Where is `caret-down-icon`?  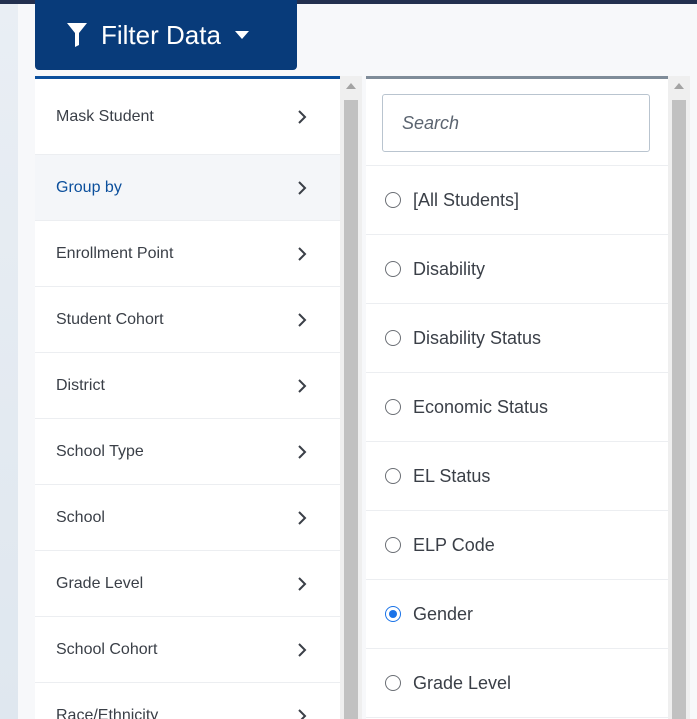
caret-down-icon is located at coordinates (241, 35).